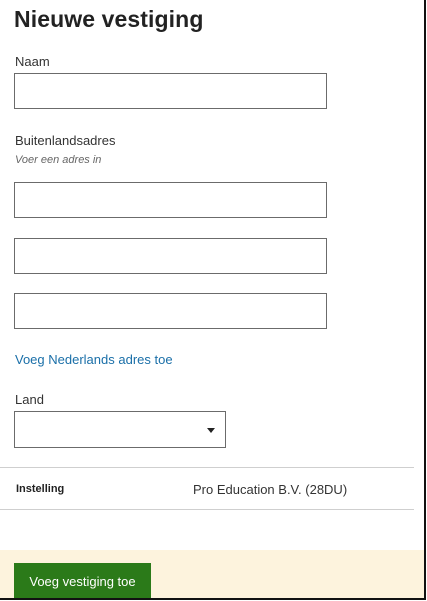  Describe the element at coordinates (211, 430) in the screenshot. I see `caret-down-icon` at that location.